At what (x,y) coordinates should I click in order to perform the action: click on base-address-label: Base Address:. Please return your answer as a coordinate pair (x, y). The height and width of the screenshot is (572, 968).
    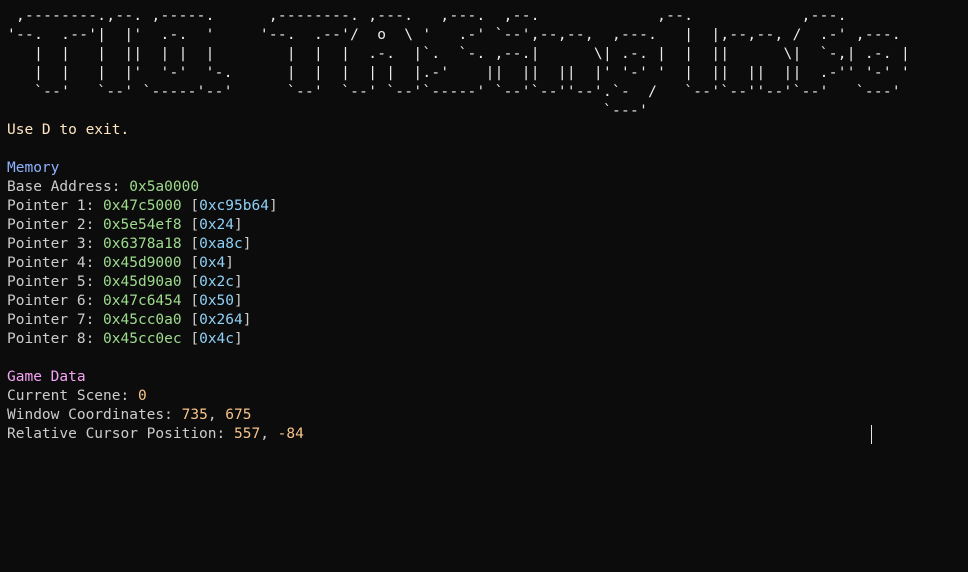
    Looking at the image, I should click on (64, 187).